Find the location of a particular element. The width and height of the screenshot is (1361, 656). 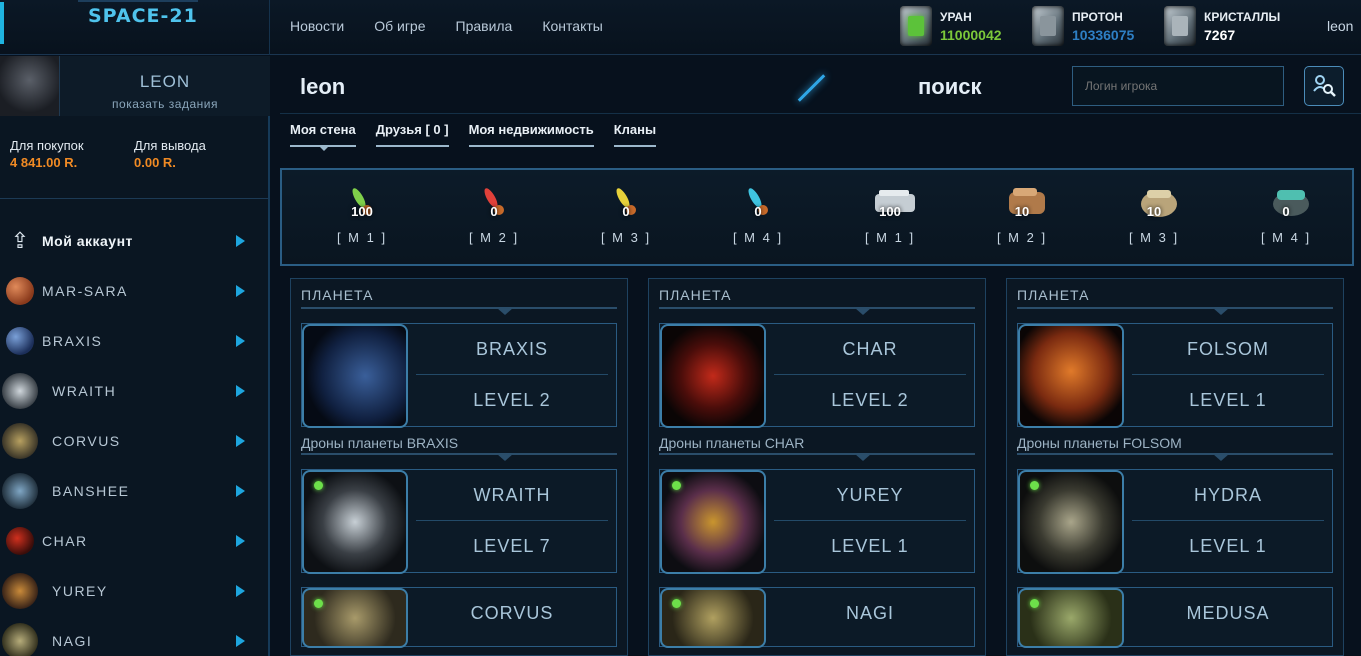

drone-card: CORVUS is located at coordinates (459, 617).